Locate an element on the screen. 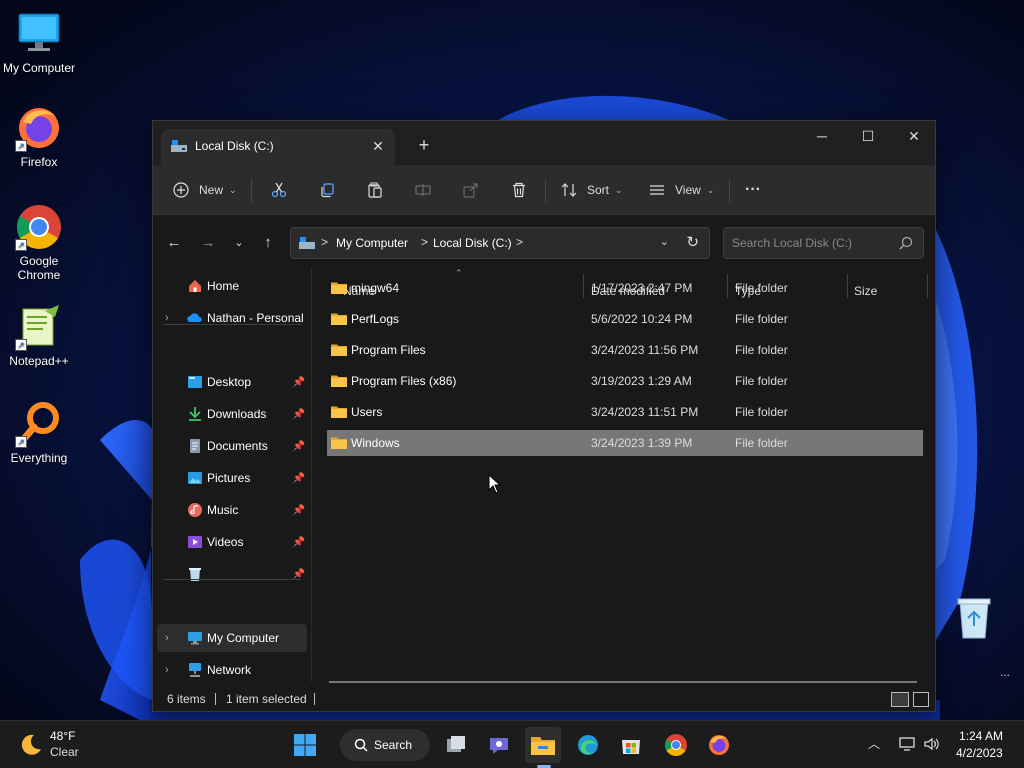 This screenshot has height=768, width=1024. table-row: Users 3/24/2023 11:51 PM File folder is located at coordinates (625, 412).